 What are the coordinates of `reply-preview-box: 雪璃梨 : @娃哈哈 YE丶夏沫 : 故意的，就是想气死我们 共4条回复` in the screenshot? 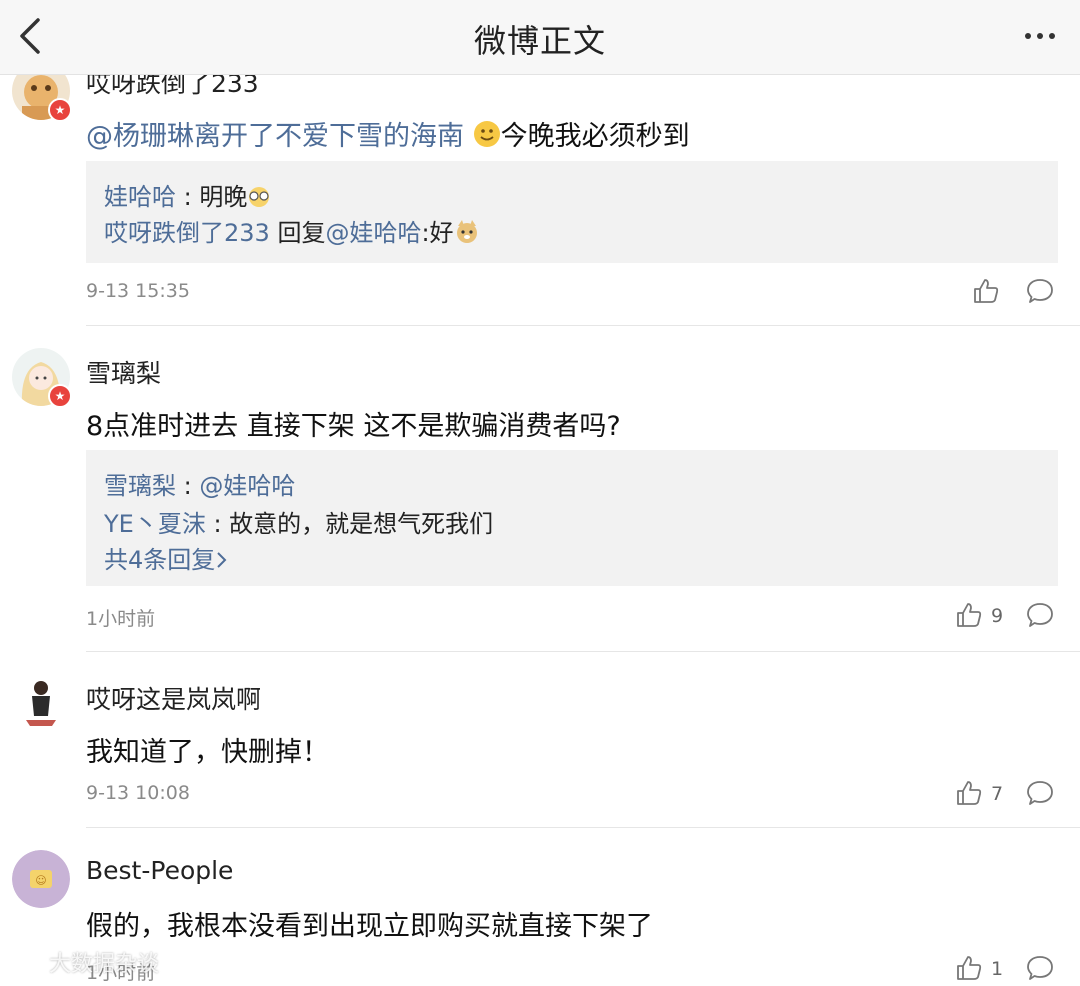 It's located at (572, 518).